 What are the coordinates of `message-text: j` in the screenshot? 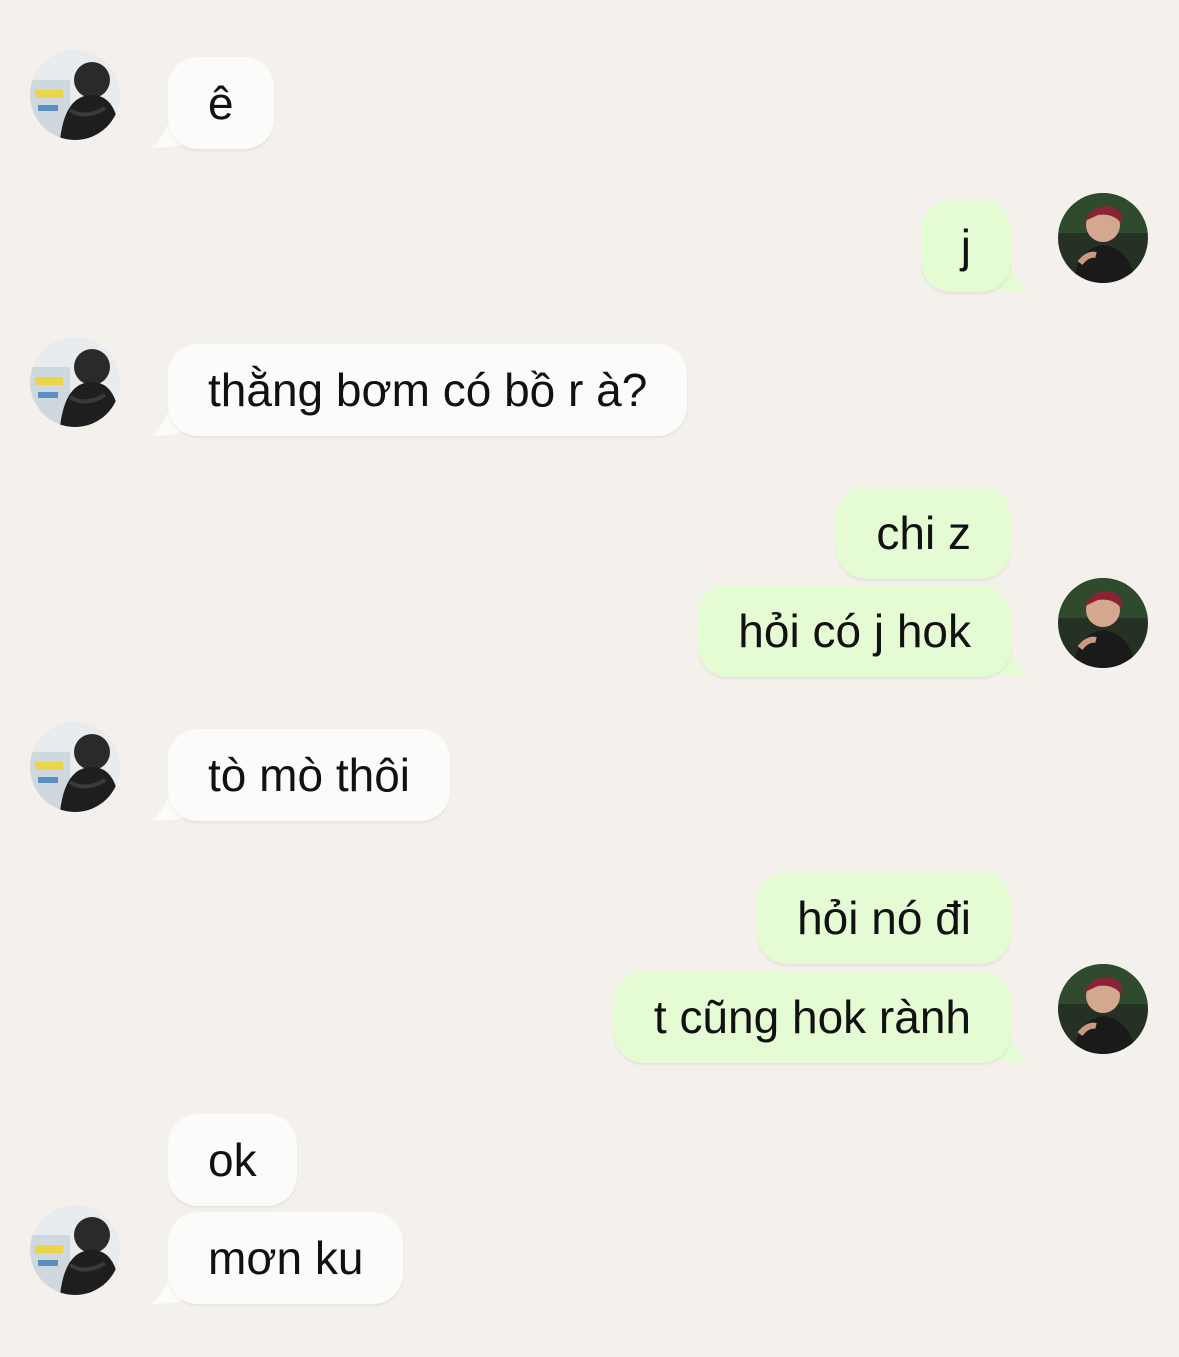 It's located at (965, 246).